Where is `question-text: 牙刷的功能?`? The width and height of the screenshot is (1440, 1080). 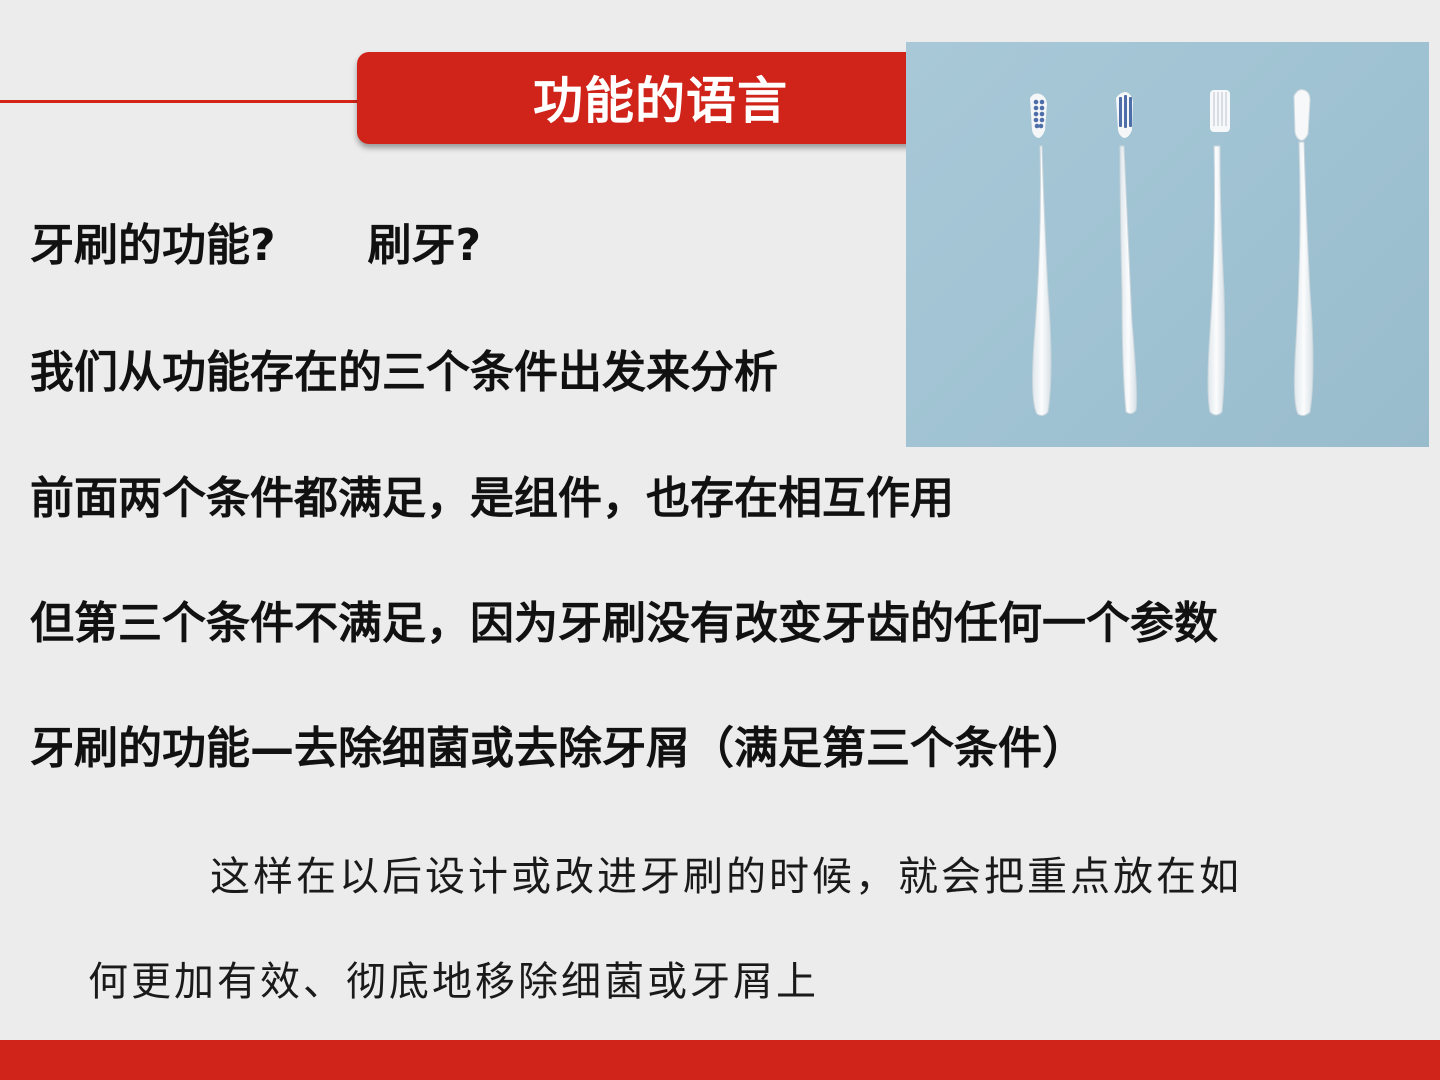
question-text: 牙刷的功能? is located at coordinates (153, 245).